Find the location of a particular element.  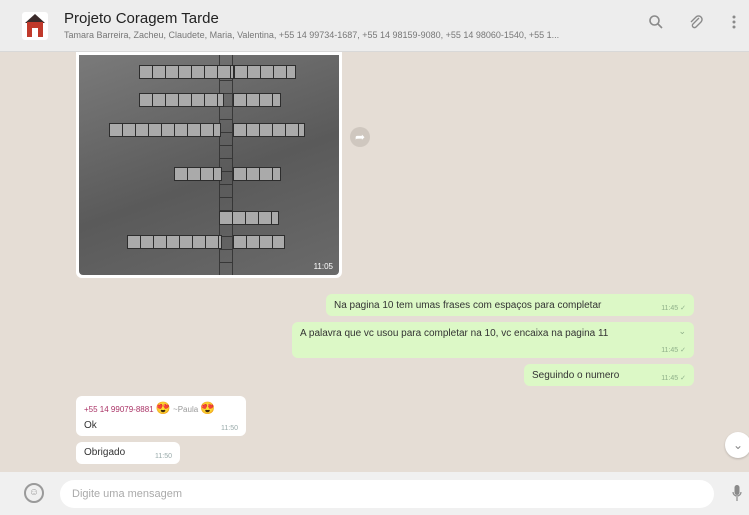

crossword-photo: 11:05 is located at coordinates (209, 165).